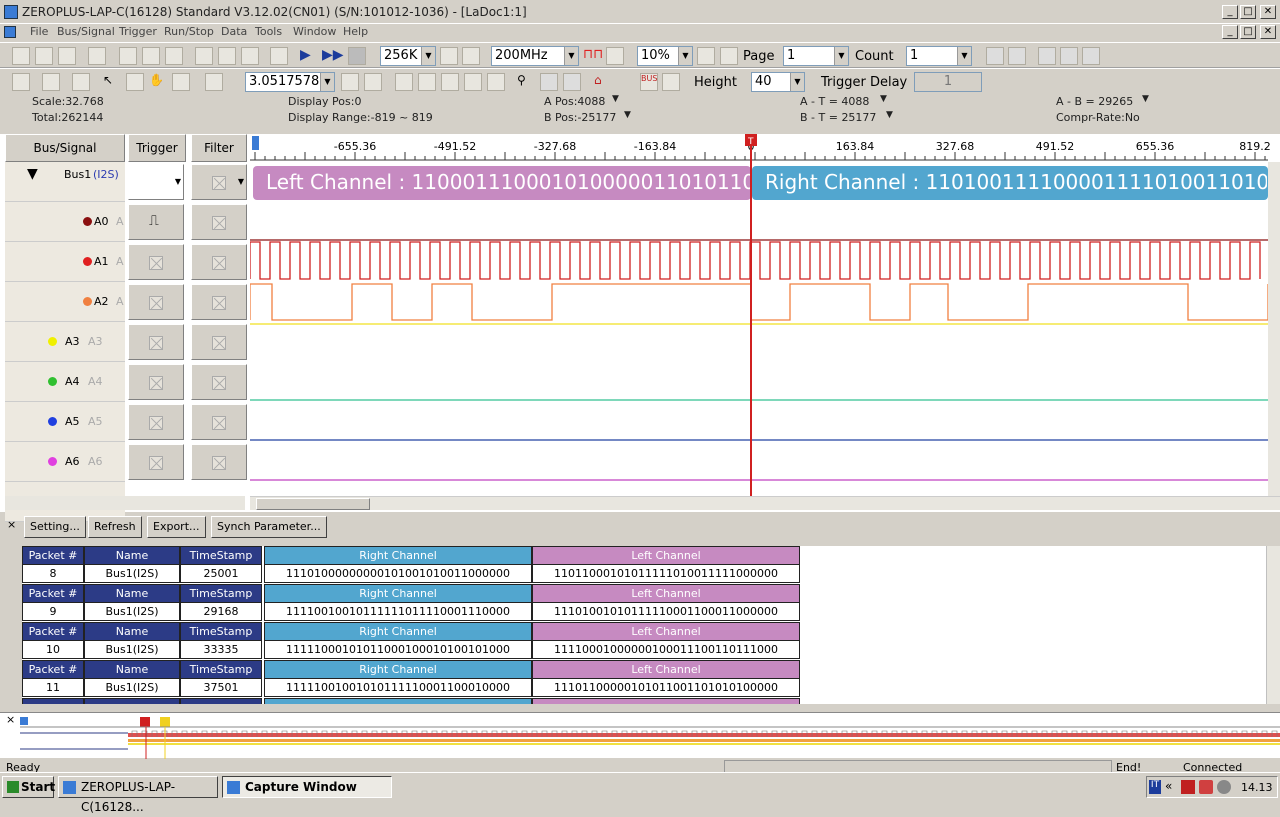 The width and height of the screenshot is (1280, 817). Describe the element at coordinates (314, 31) in the screenshot. I see `menu-window: Window` at that location.